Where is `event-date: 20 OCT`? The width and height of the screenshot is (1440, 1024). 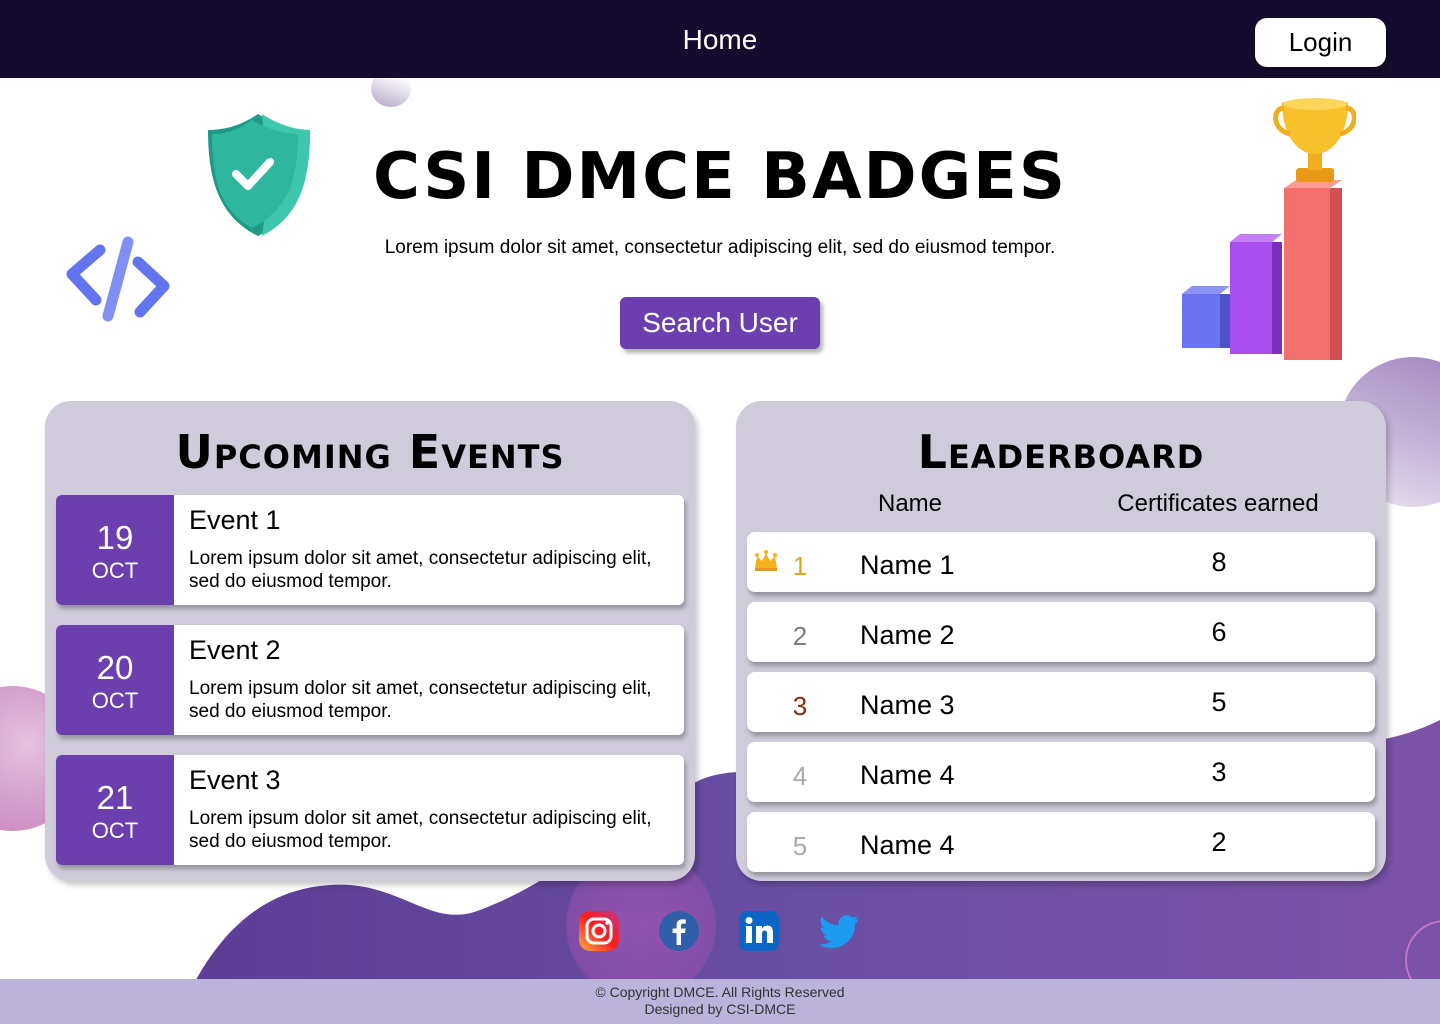 event-date: 20 OCT is located at coordinates (115, 680).